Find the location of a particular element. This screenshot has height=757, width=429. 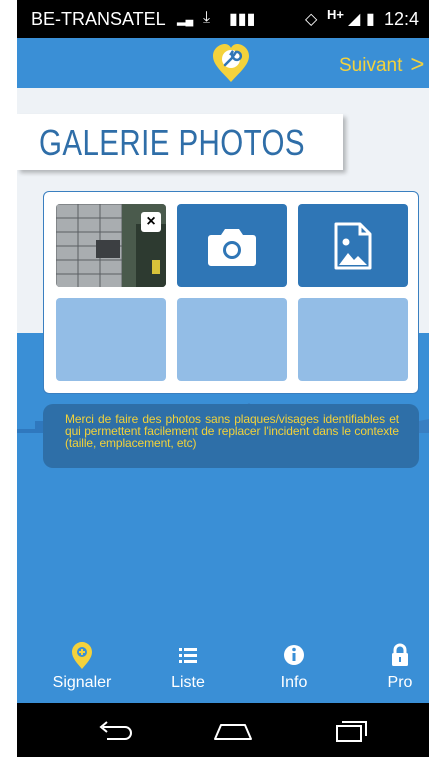

lock-icon is located at coordinates (400, 654).